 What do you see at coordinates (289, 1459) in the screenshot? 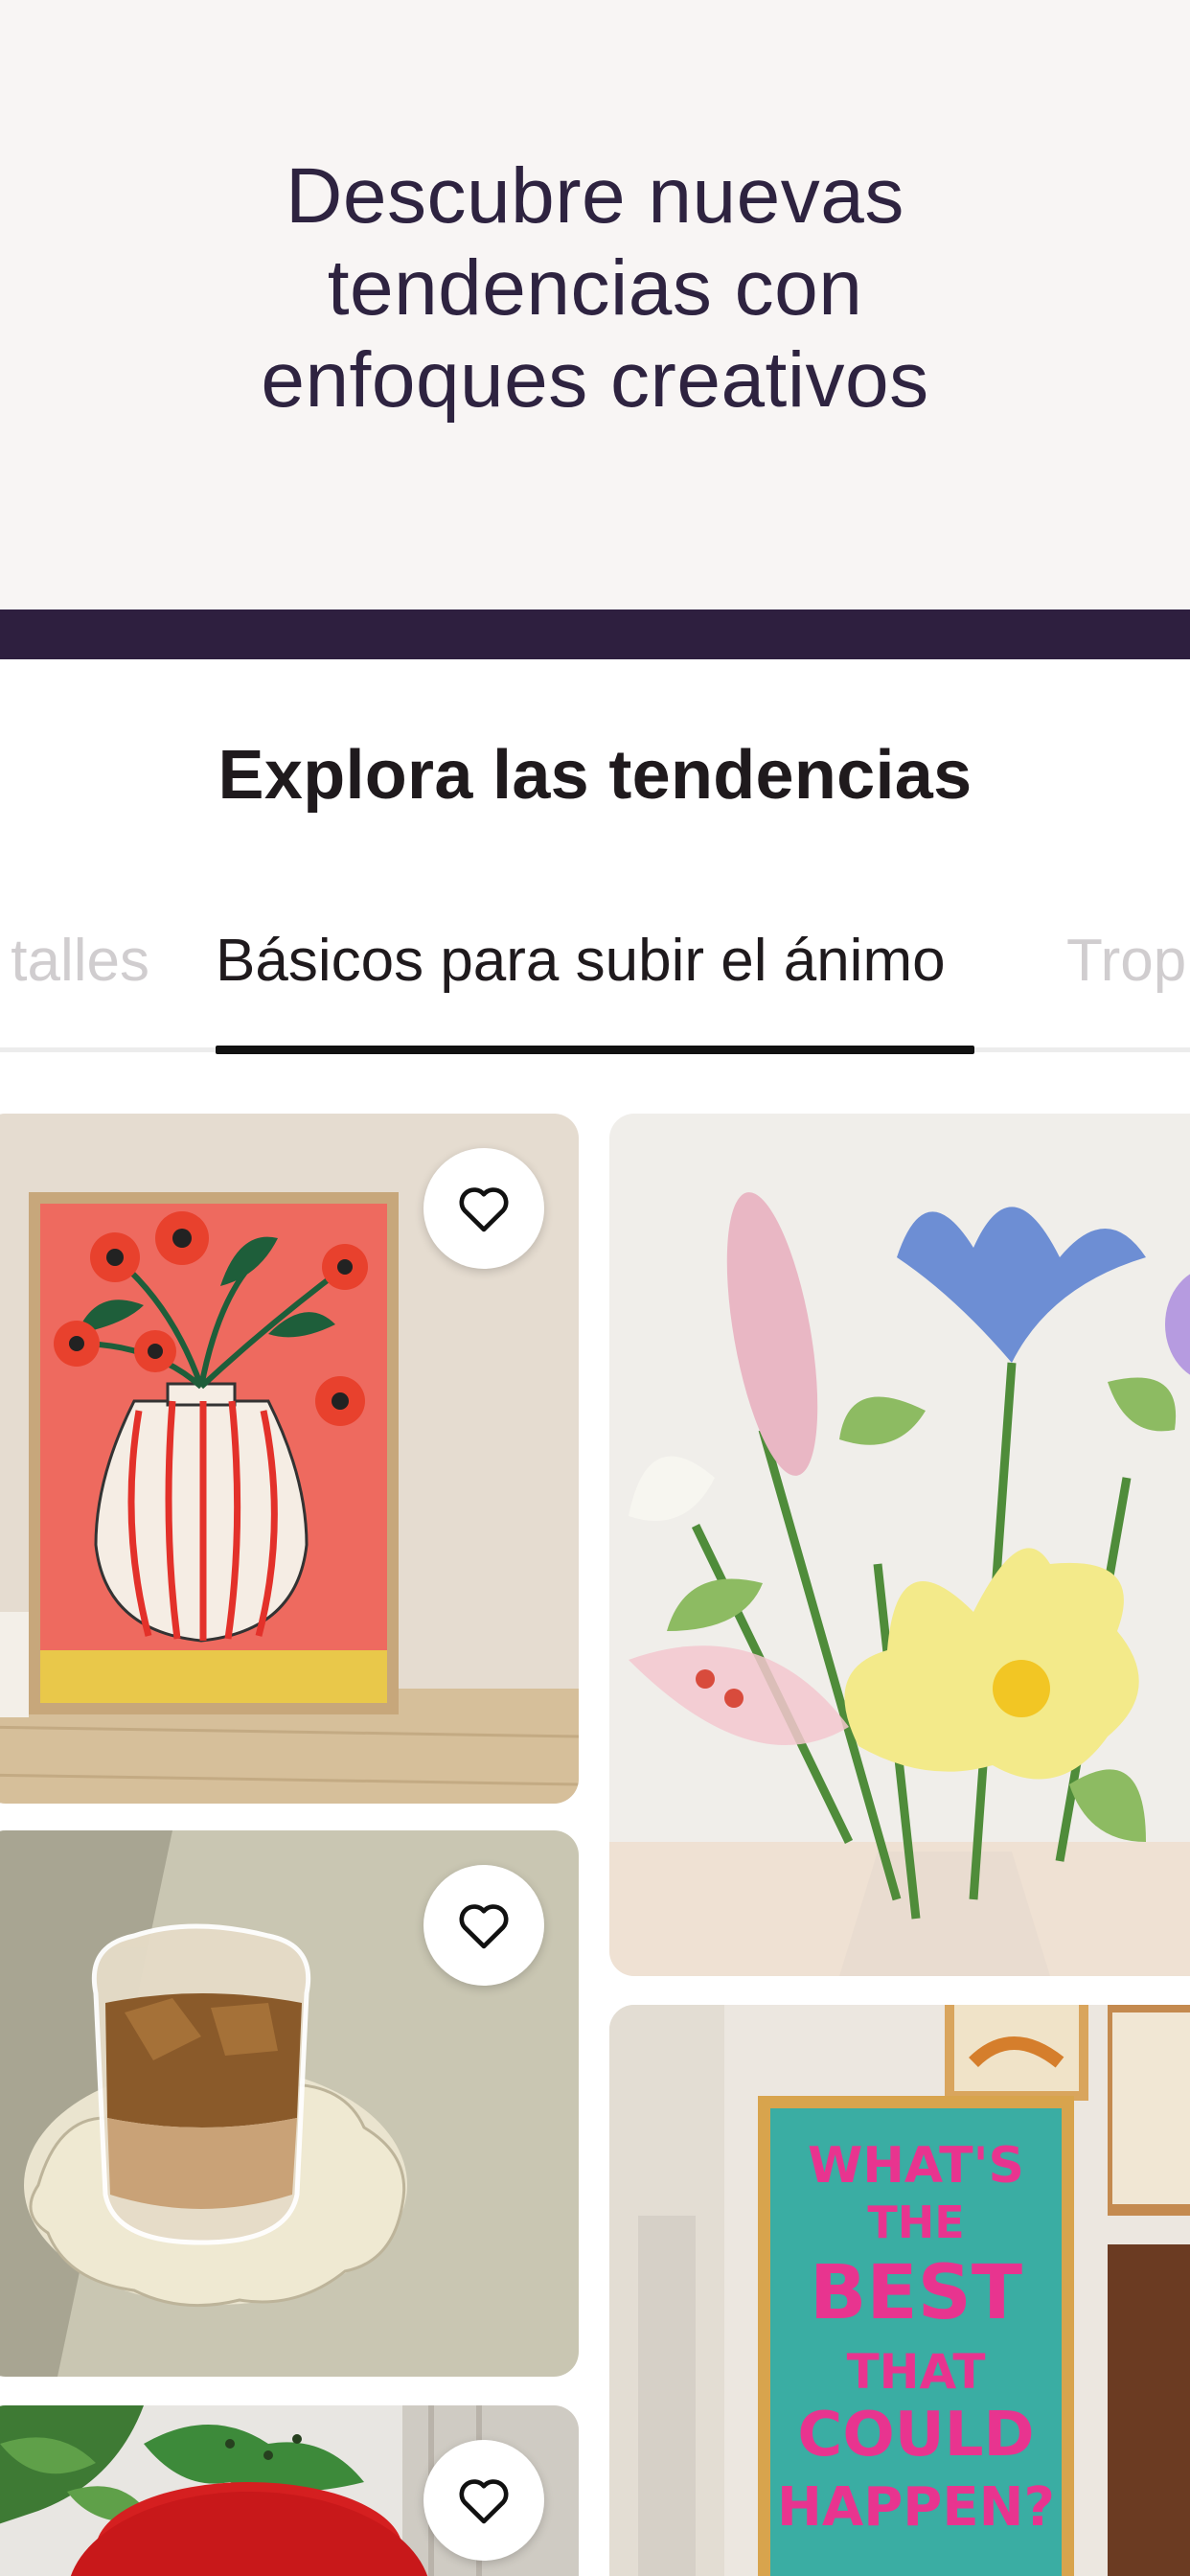
I see `product-card-vase-painting` at bounding box center [289, 1459].